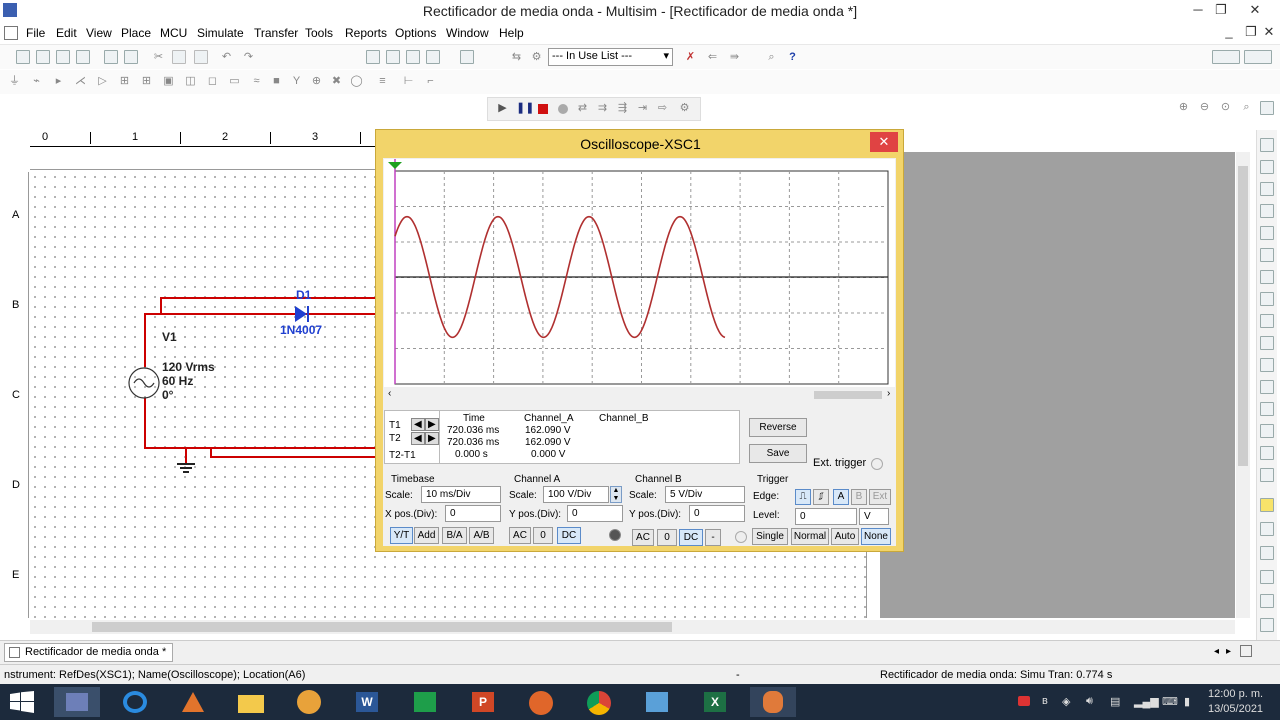 The height and width of the screenshot is (720, 1280). Describe the element at coordinates (1246, 107) in the screenshot. I see `zoom-fit-icon: ⌕` at that location.